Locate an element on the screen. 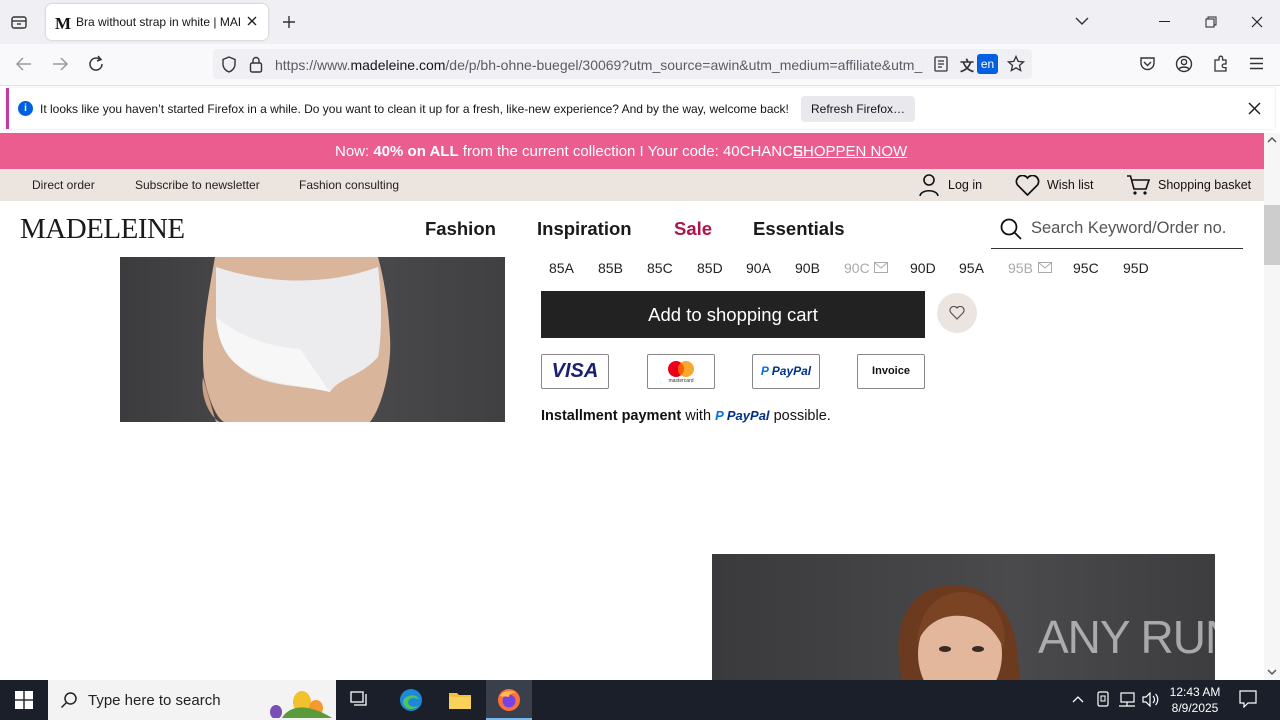 This screenshot has height=720, width=1280. size-option: 85C is located at coordinates (660, 268).